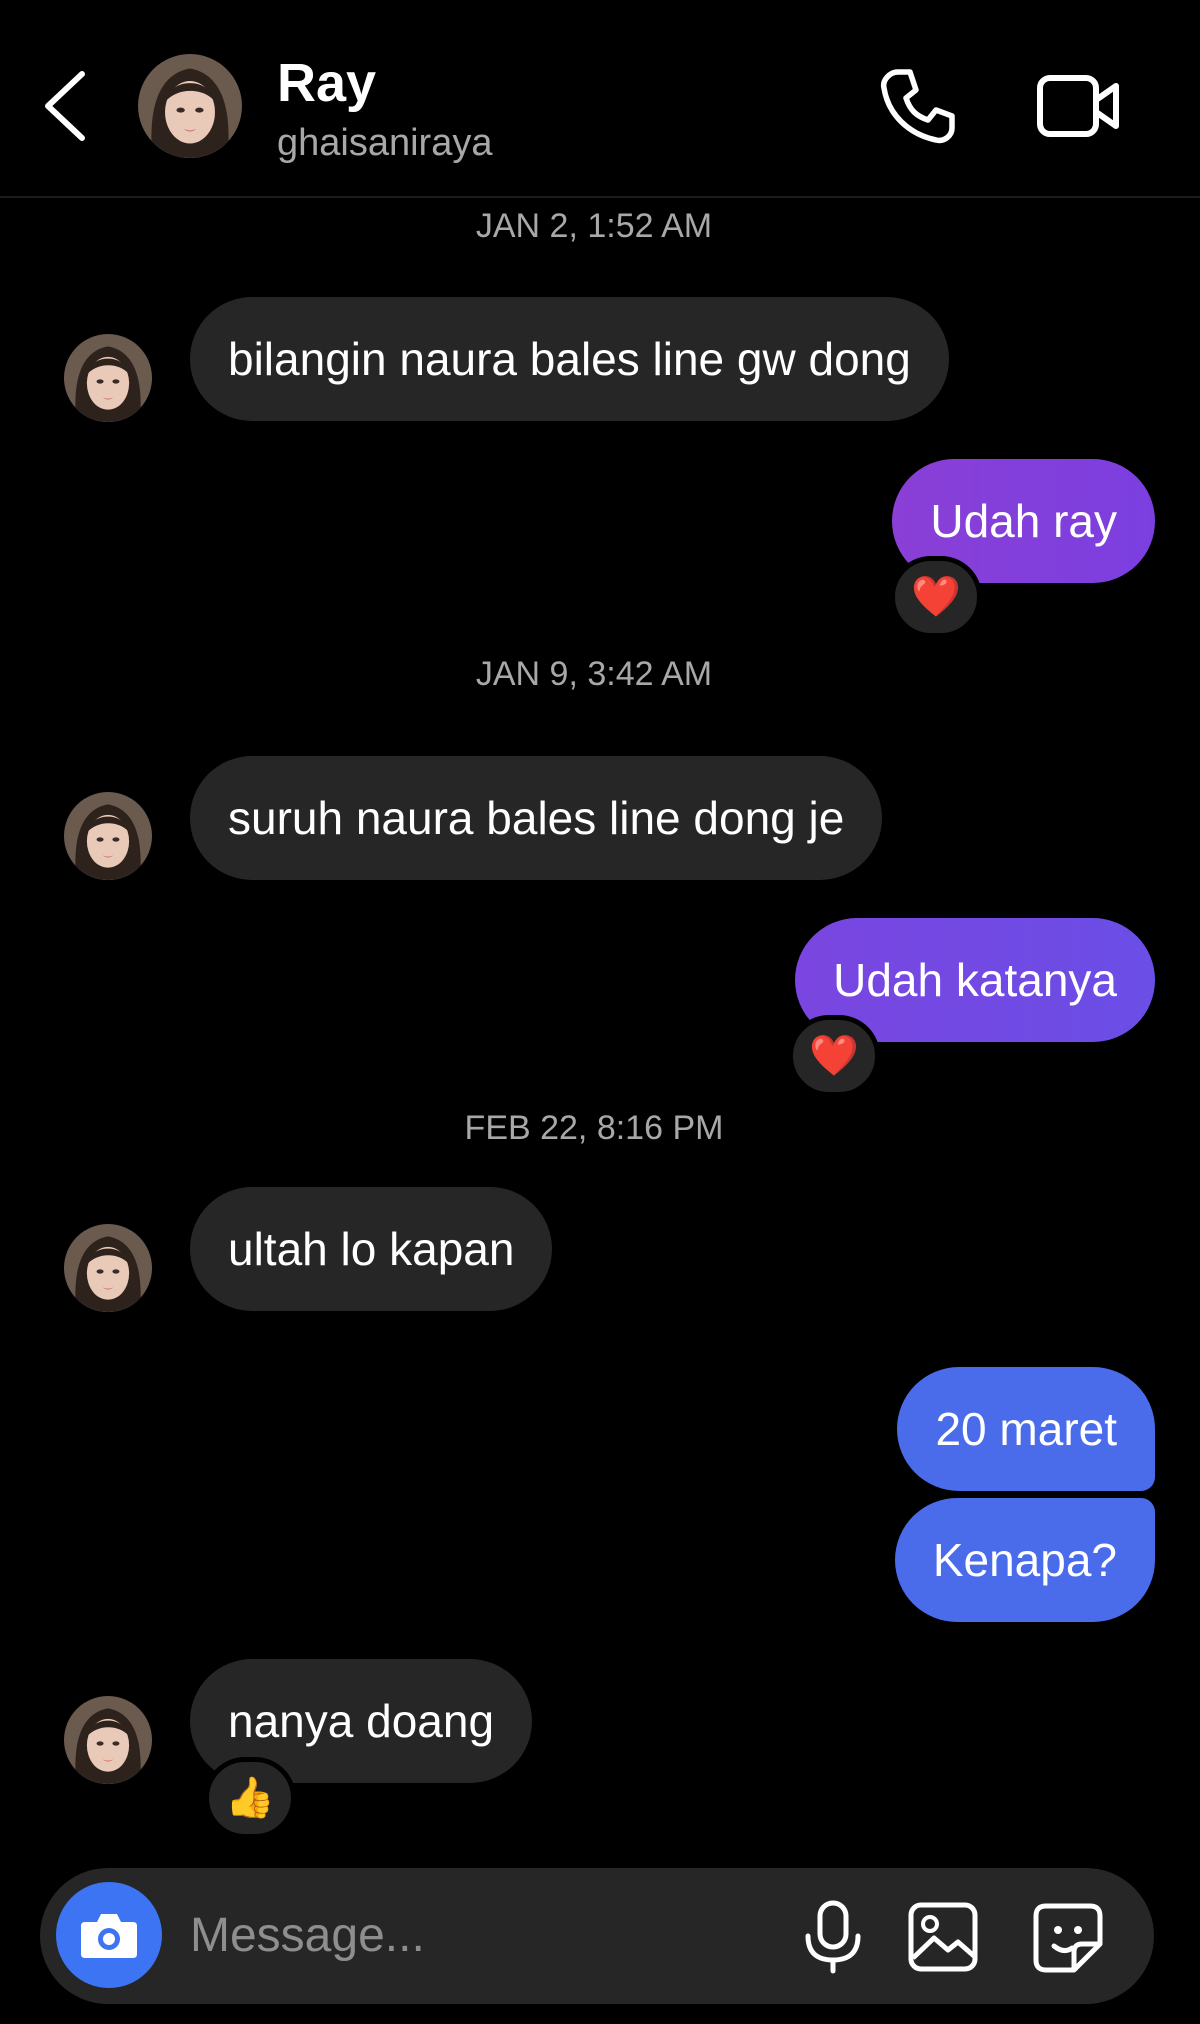 The image size is (1200, 2024). I want to click on outgoing-message: Kenapa?, so click(1024, 1560).